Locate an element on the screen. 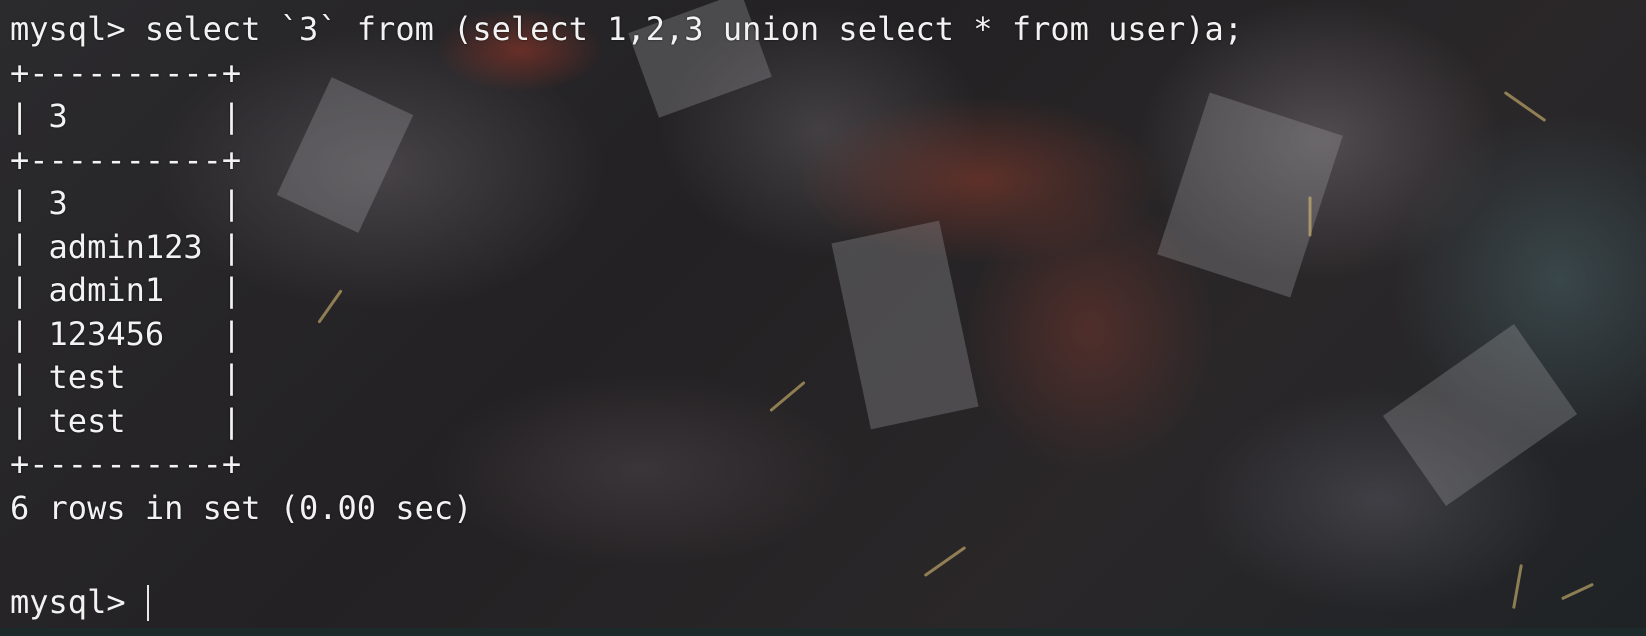 The height and width of the screenshot is (636, 1646). table-cell: admin1 is located at coordinates (125, 290).